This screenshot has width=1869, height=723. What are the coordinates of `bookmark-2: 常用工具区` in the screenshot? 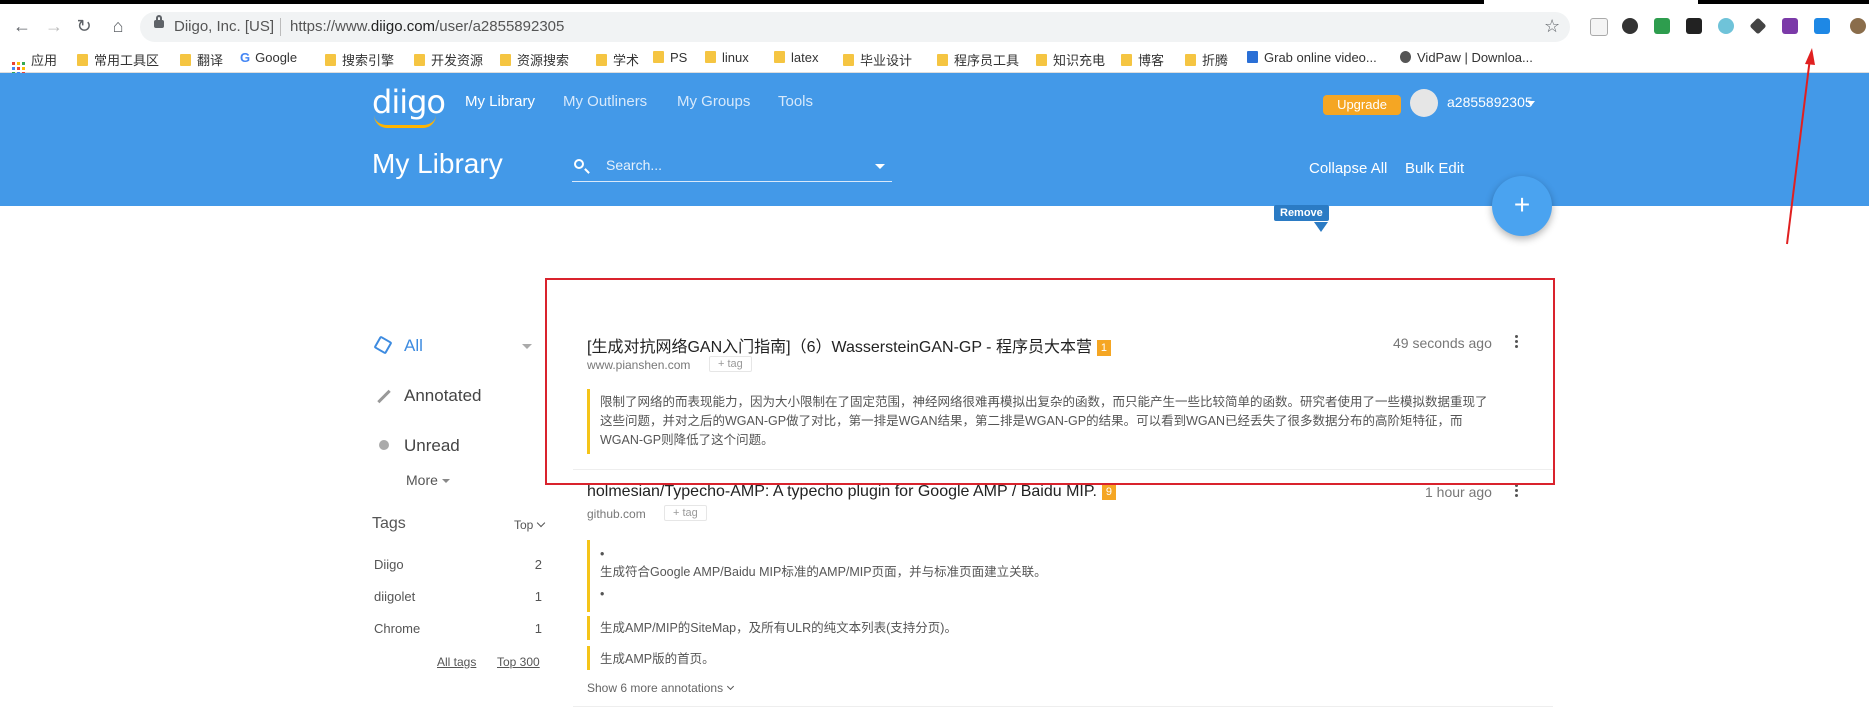 It's located at (118, 59).